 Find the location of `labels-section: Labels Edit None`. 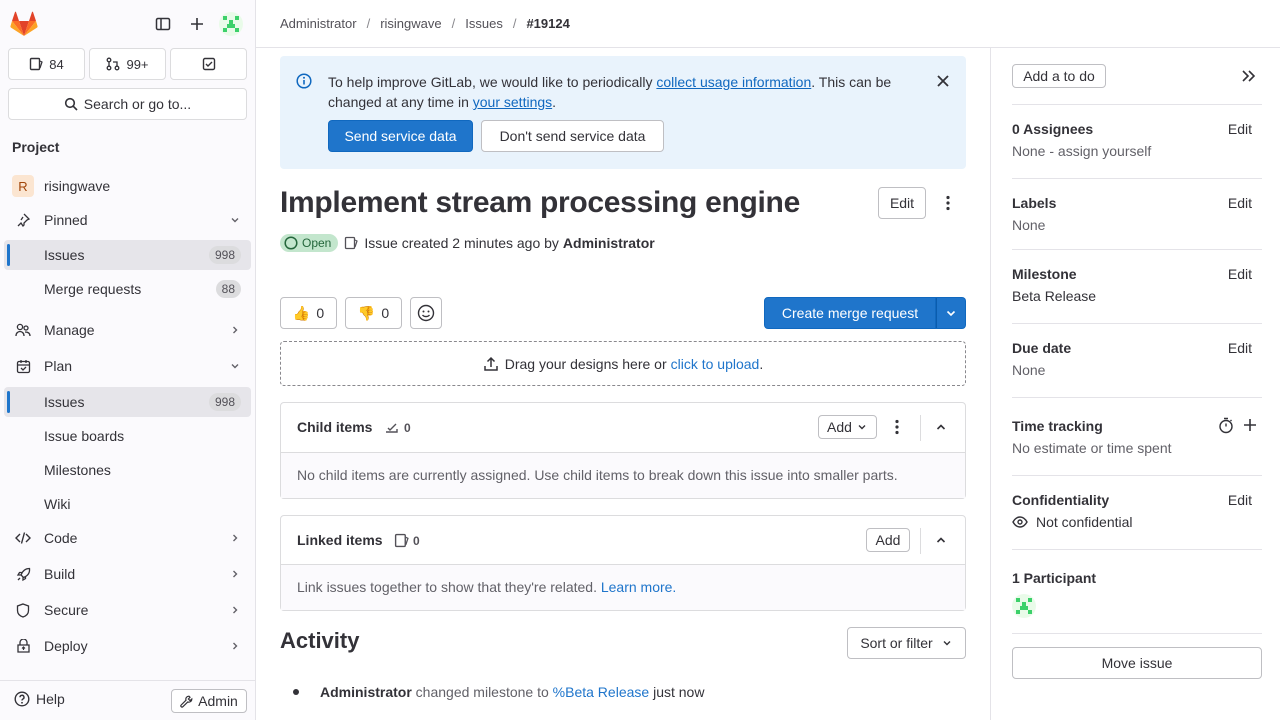

labels-section: Labels Edit None is located at coordinates (1132, 214).